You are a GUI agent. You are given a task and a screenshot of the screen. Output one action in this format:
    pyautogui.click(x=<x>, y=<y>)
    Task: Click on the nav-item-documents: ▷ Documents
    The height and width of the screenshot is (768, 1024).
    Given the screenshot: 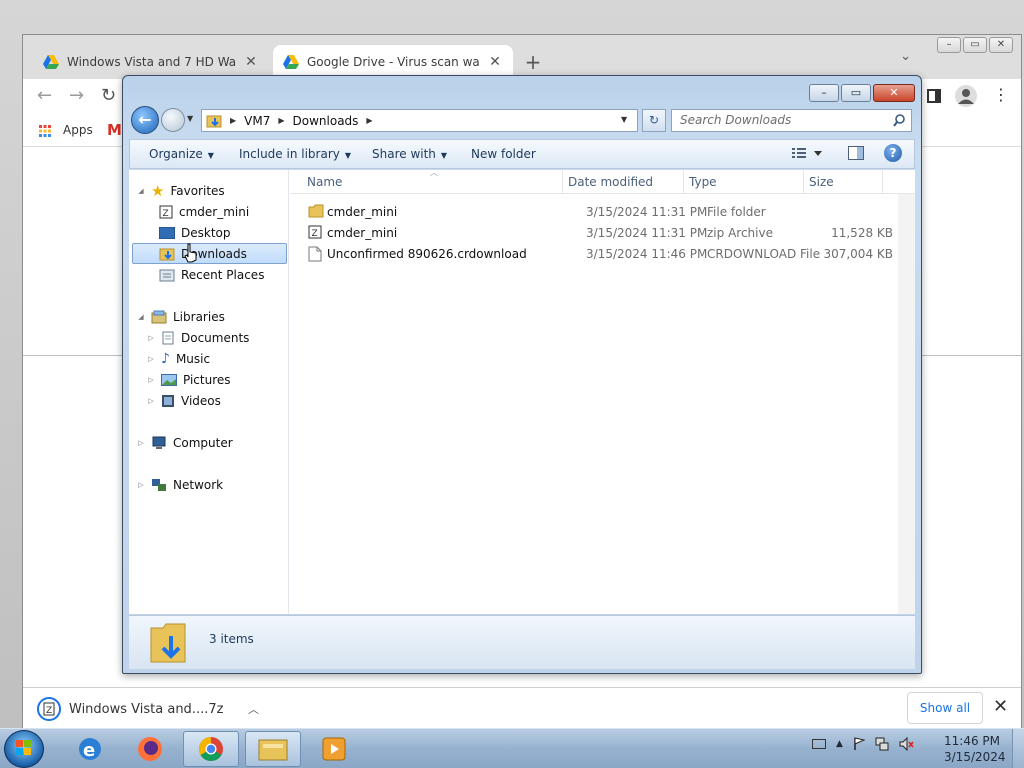 What is the action you would take?
    pyautogui.click(x=198, y=337)
    